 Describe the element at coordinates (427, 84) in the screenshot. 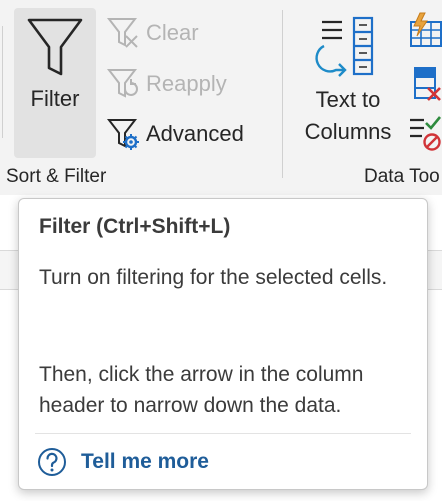

I see `remove-duplicates-icon` at that location.